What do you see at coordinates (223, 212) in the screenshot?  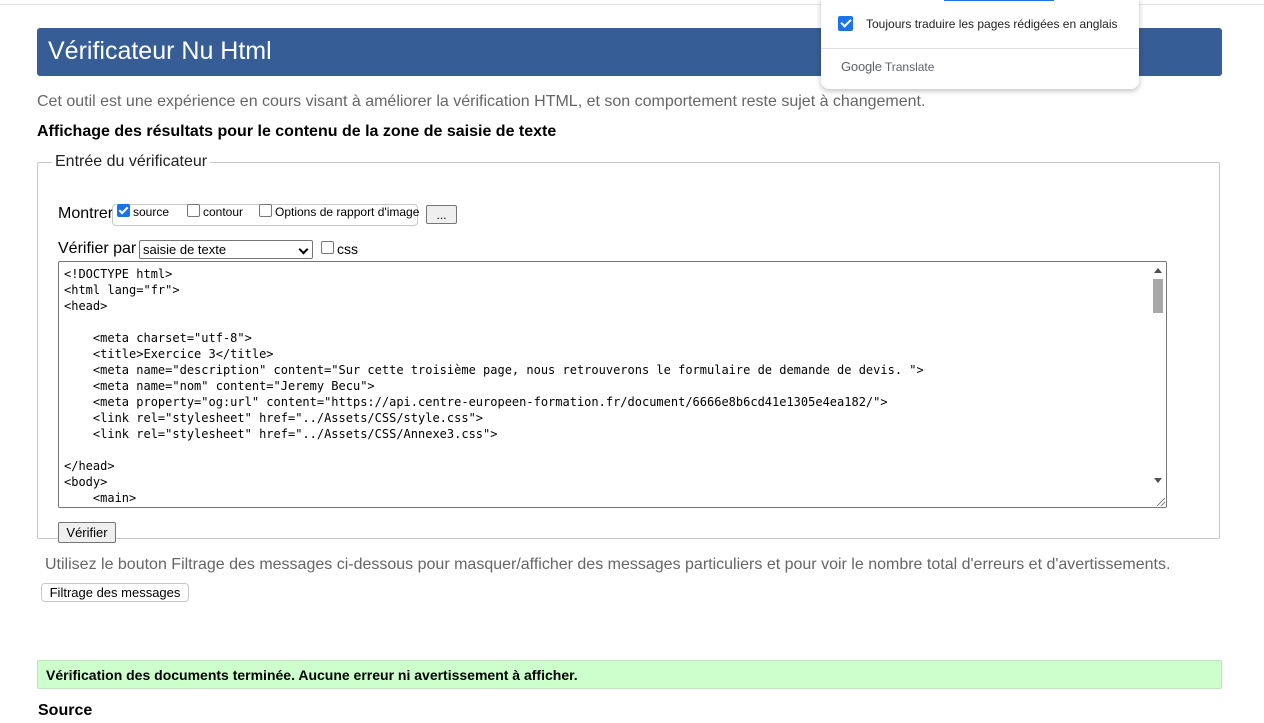 I see `outline-option-label: contour` at bounding box center [223, 212].